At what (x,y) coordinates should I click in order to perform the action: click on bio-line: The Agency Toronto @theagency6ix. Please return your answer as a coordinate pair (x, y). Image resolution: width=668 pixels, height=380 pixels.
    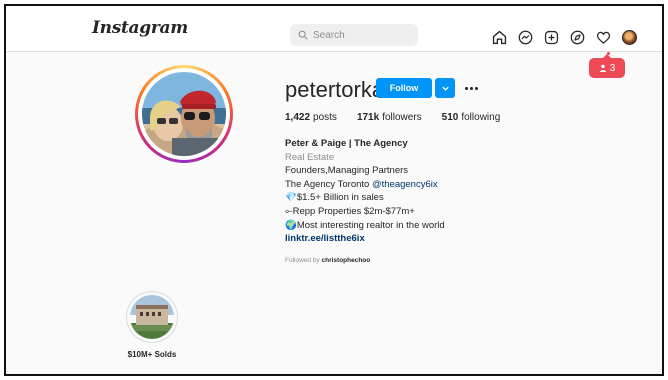
    Looking at the image, I should click on (365, 185).